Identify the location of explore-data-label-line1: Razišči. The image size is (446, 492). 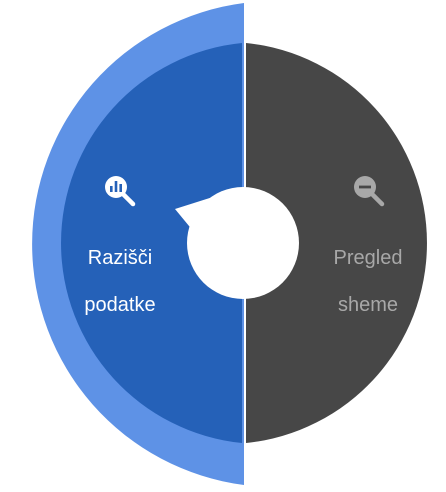
(120, 258).